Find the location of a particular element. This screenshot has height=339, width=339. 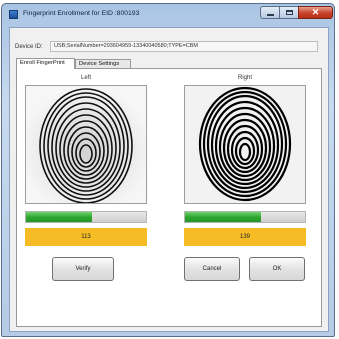

right-fingerprint-graphic is located at coordinates (245, 144).